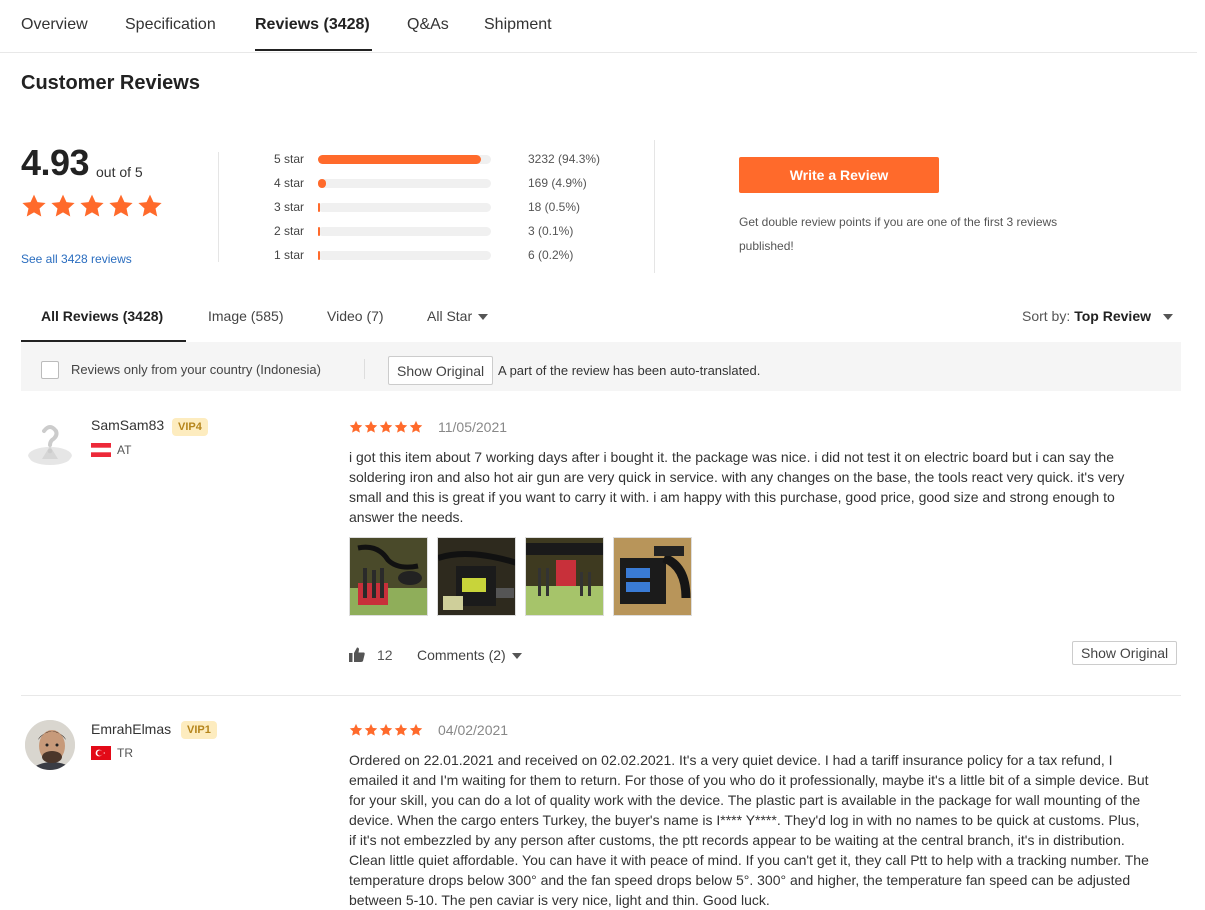  I want to click on tab-reviews: Reviews (3428), so click(312, 25).